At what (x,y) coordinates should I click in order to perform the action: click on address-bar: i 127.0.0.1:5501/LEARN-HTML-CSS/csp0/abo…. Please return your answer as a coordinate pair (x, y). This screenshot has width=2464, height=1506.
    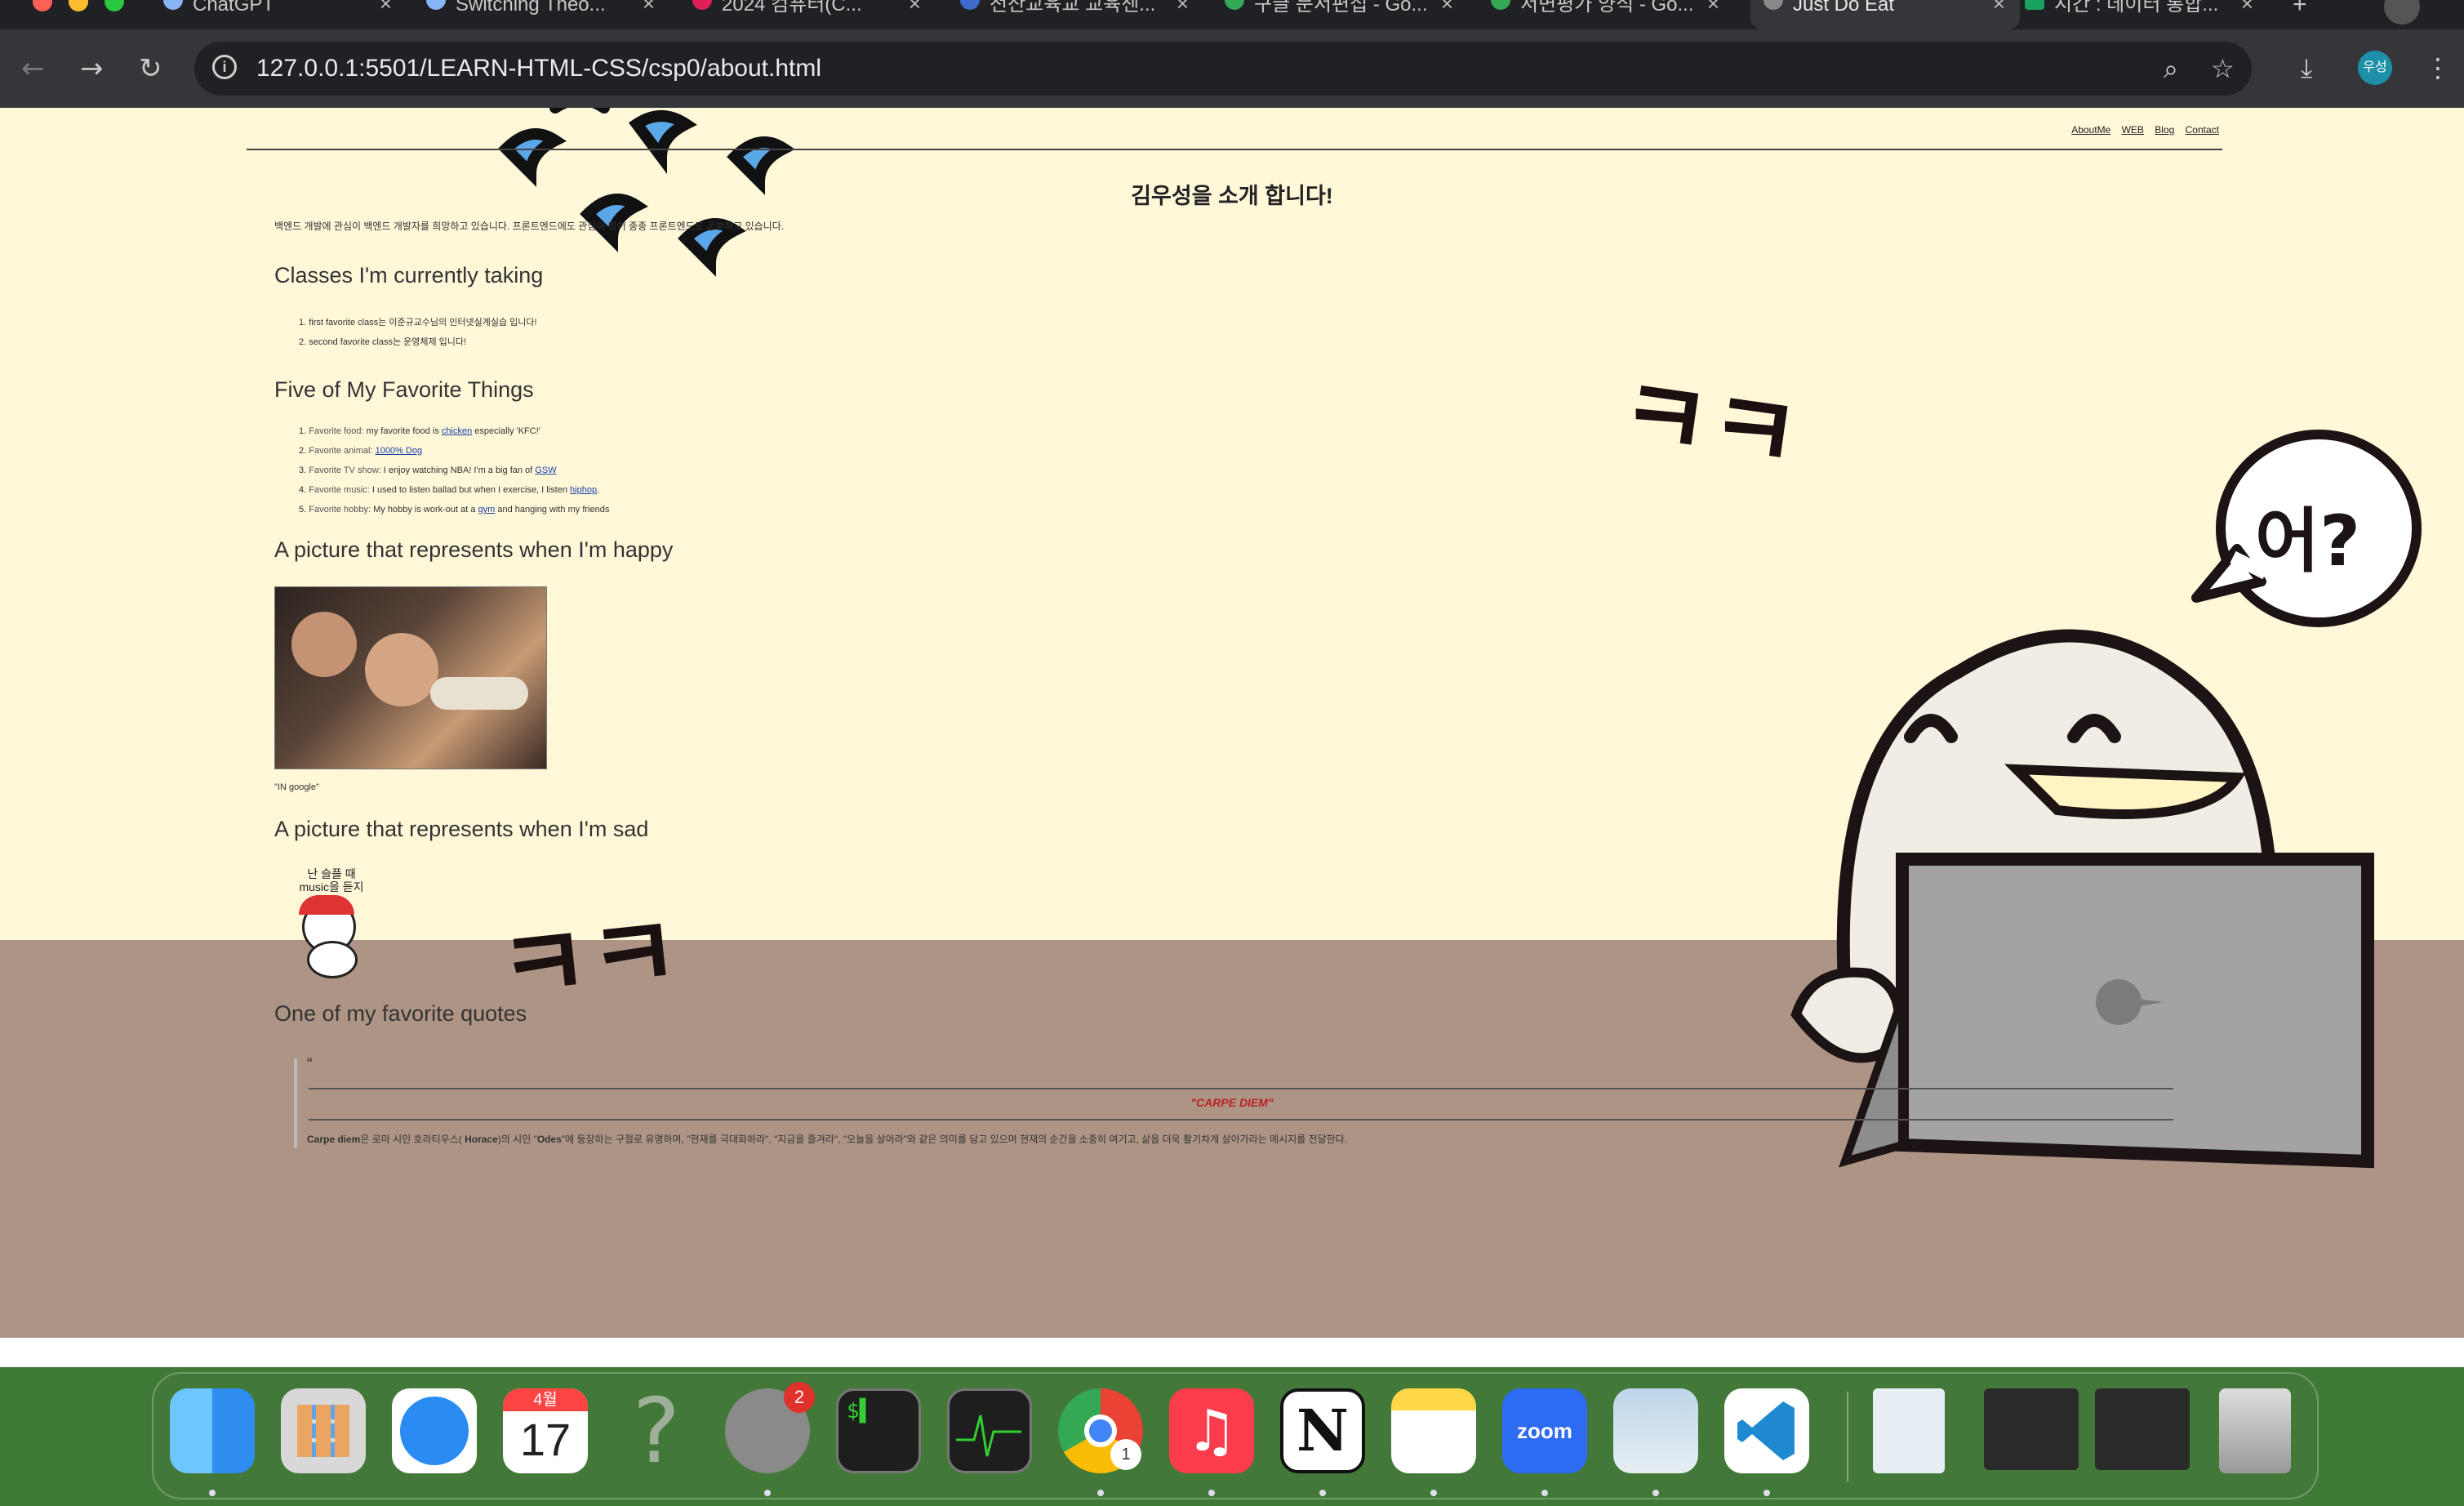
    Looking at the image, I should click on (1223, 69).